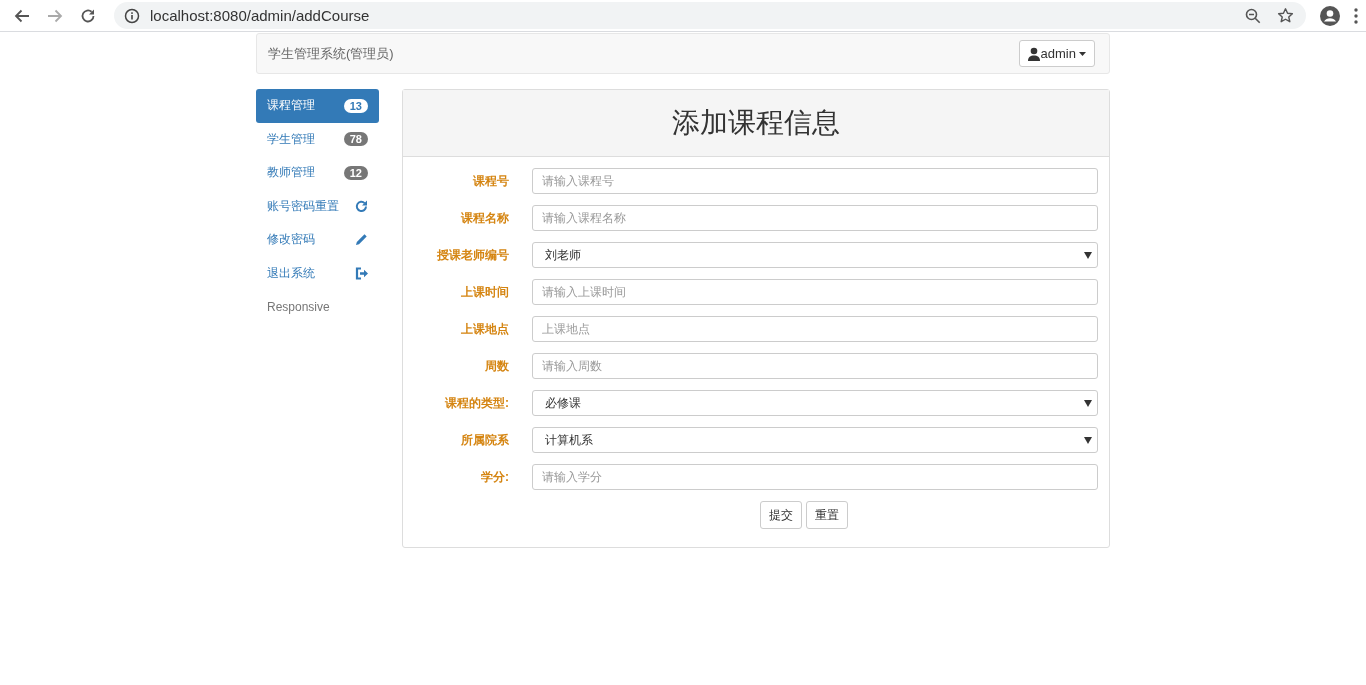 The image size is (1366, 685). What do you see at coordinates (1356, 15) in the screenshot?
I see `menu-icon` at bounding box center [1356, 15].